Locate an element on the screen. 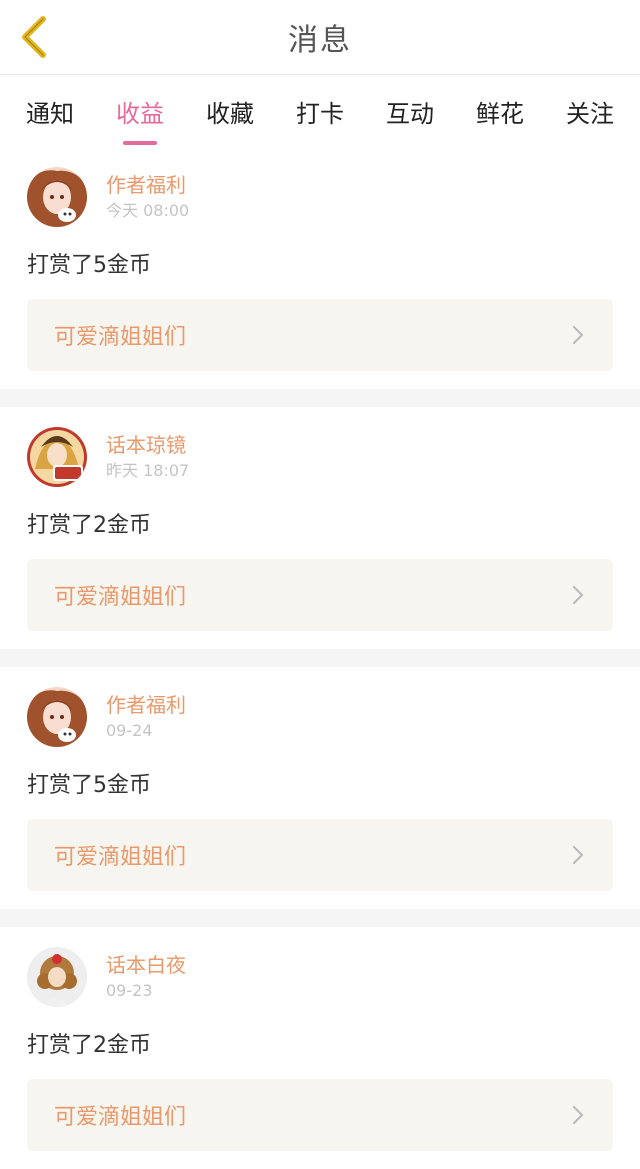 The width and height of the screenshot is (640, 1169). tab-checkin: 打卡 is located at coordinates (320, 111).